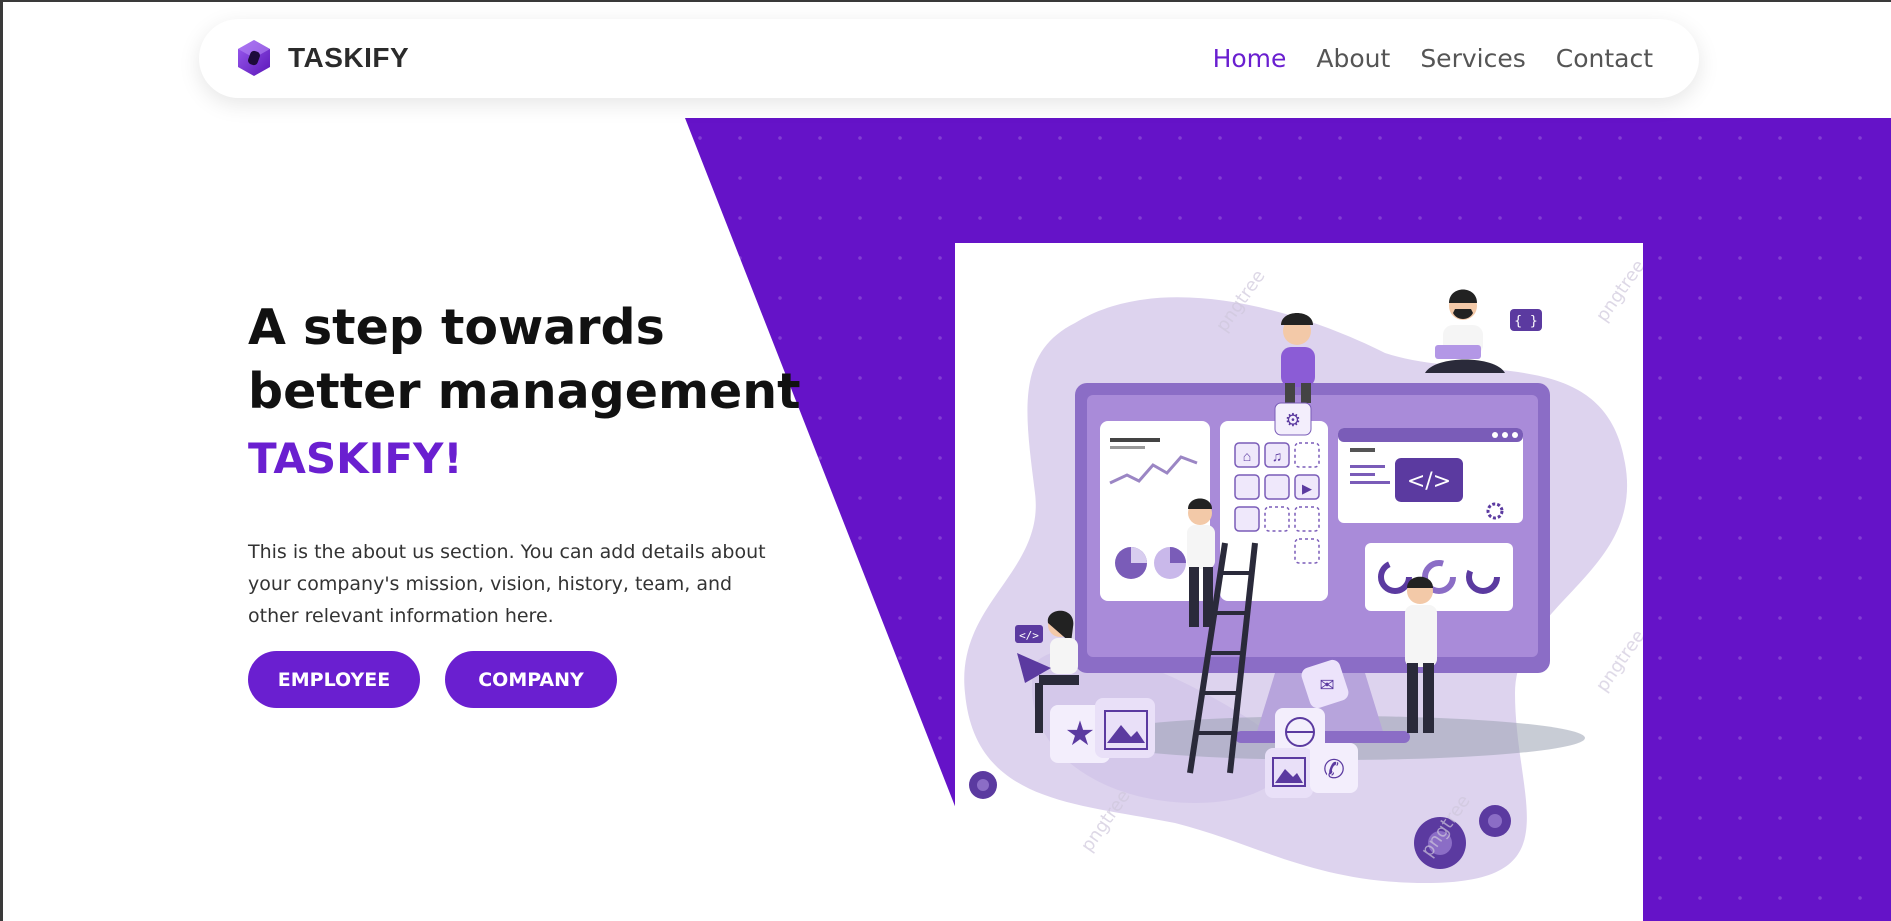 This screenshot has height=921, width=1891. What do you see at coordinates (1326, 685) in the screenshot?
I see `envelope-icon: ✉` at bounding box center [1326, 685].